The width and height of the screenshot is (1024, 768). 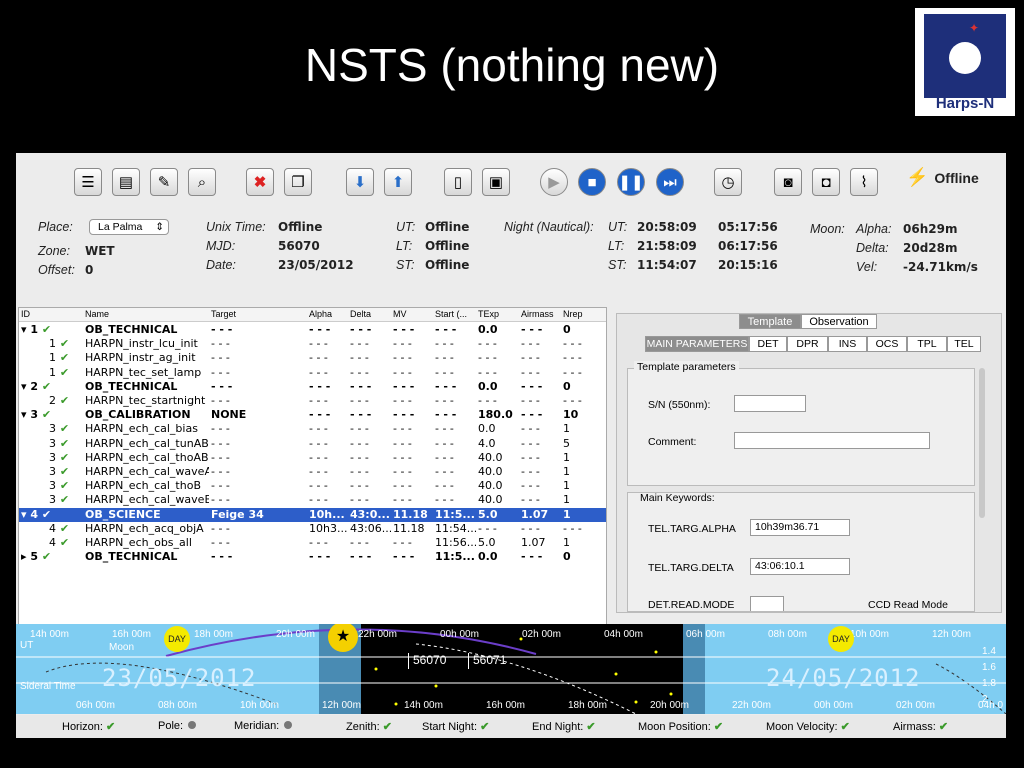 I want to click on column-header: TExp, so click(x=488, y=314).